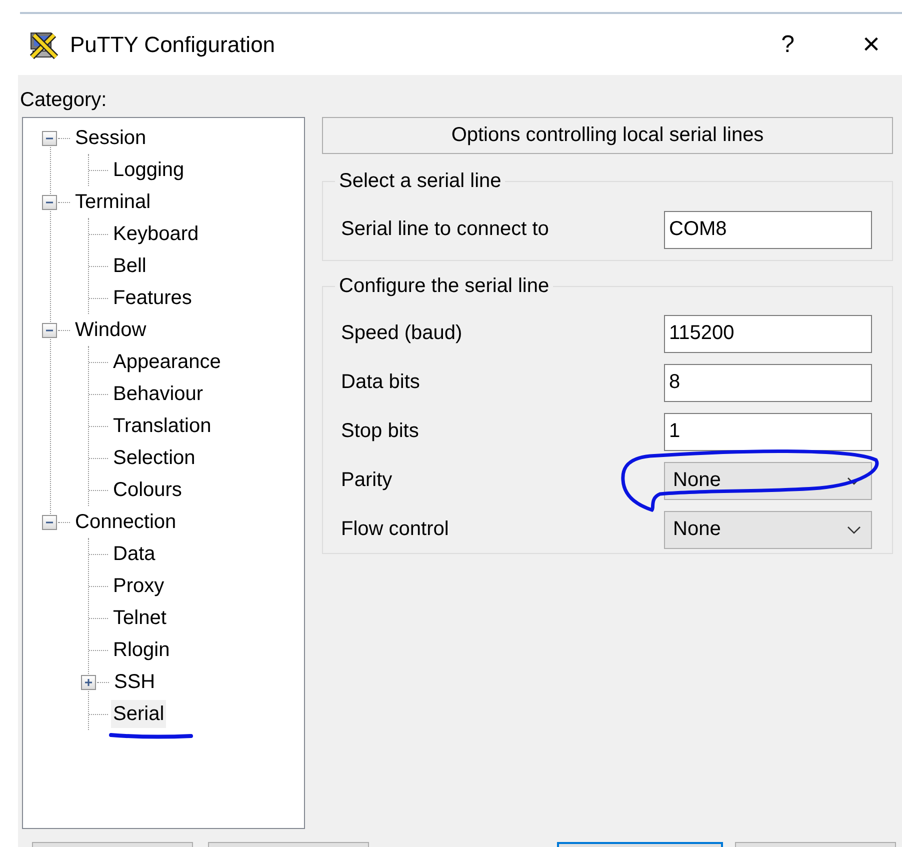 This screenshot has height=847, width=902. Describe the element at coordinates (141, 650) in the screenshot. I see `tree-item: Rlogin` at that location.